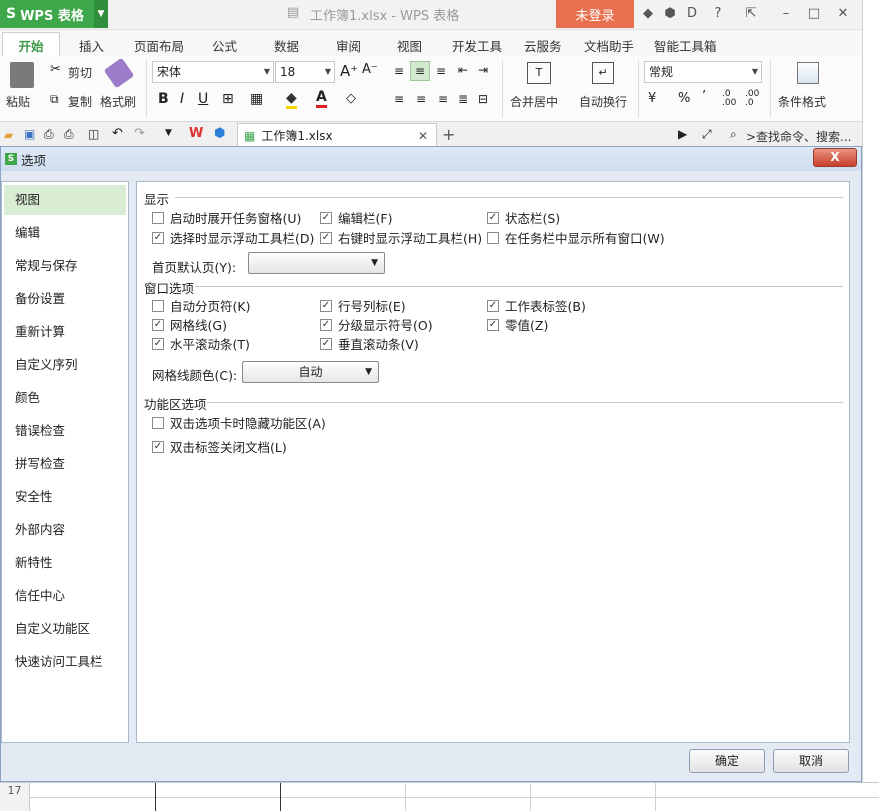 Image resolution: width=879 pixels, height=811 pixels. I want to click on option-status-bar: ✓ 状态栏(S), so click(523, 217).